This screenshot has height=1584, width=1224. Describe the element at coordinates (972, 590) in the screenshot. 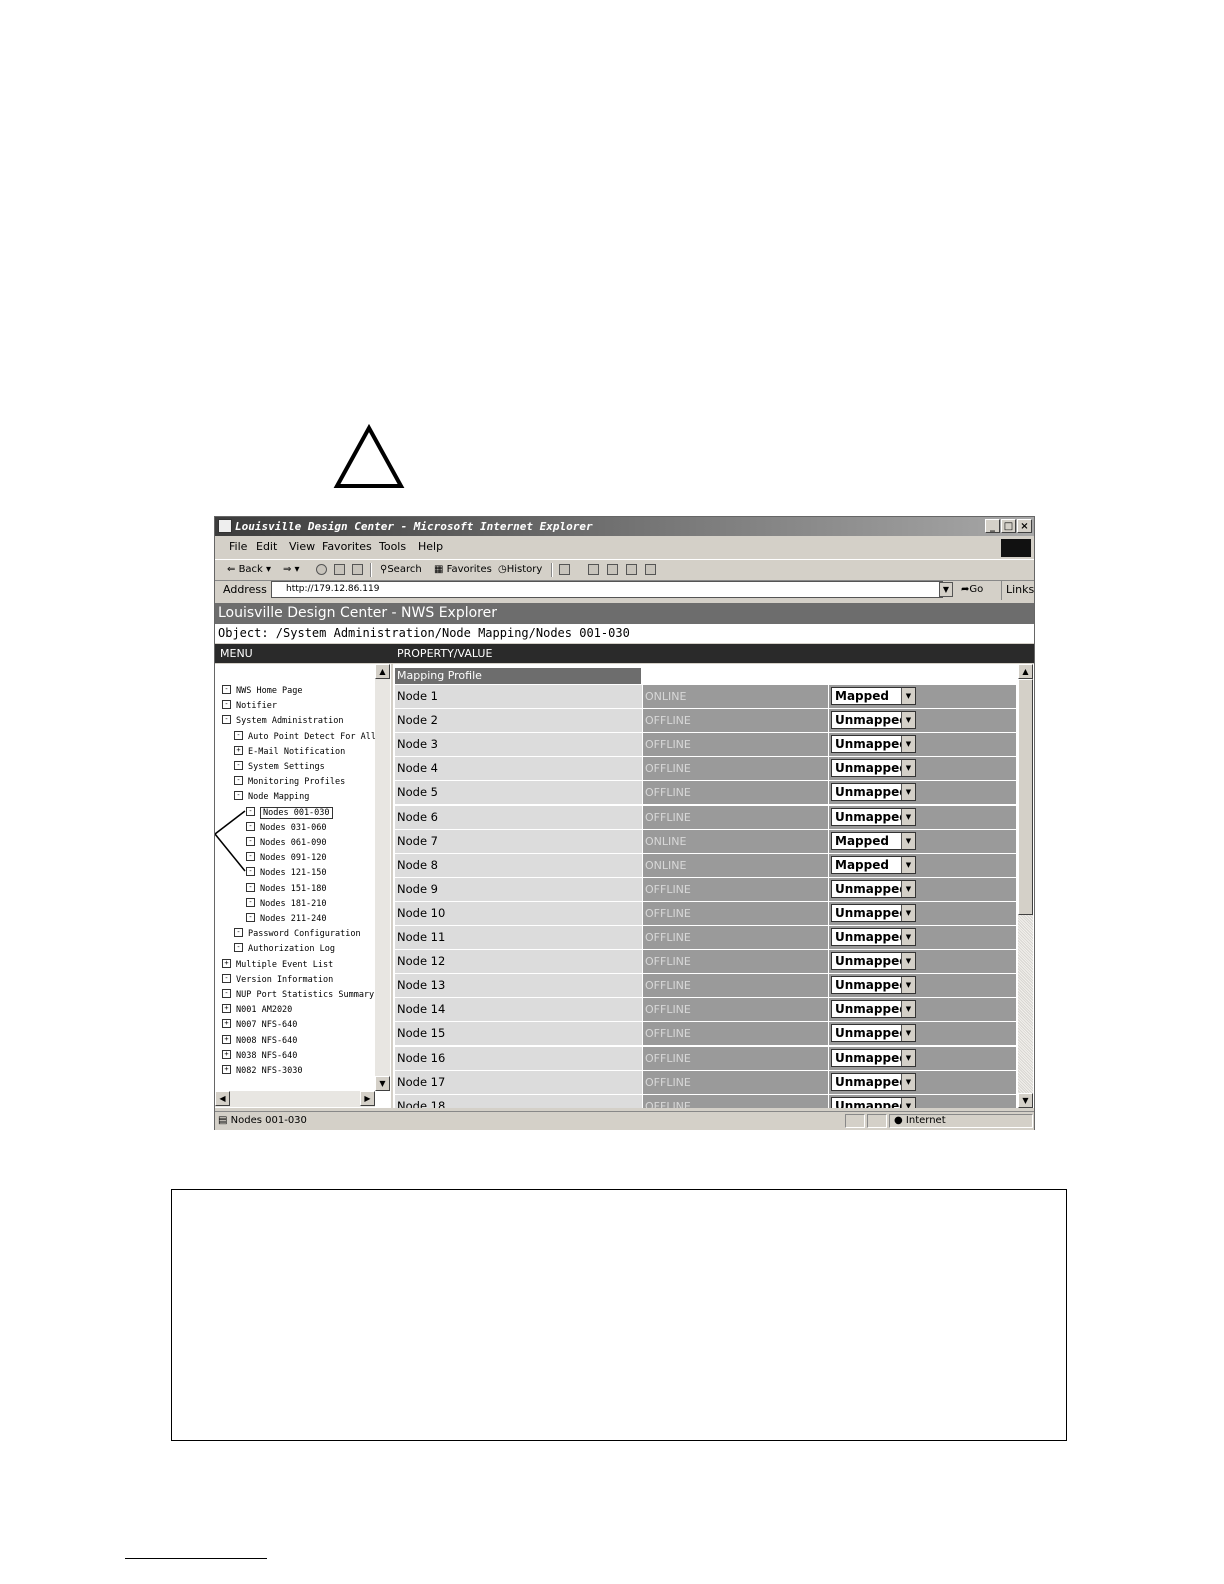

I see `go-button: ➦Go` at that location.